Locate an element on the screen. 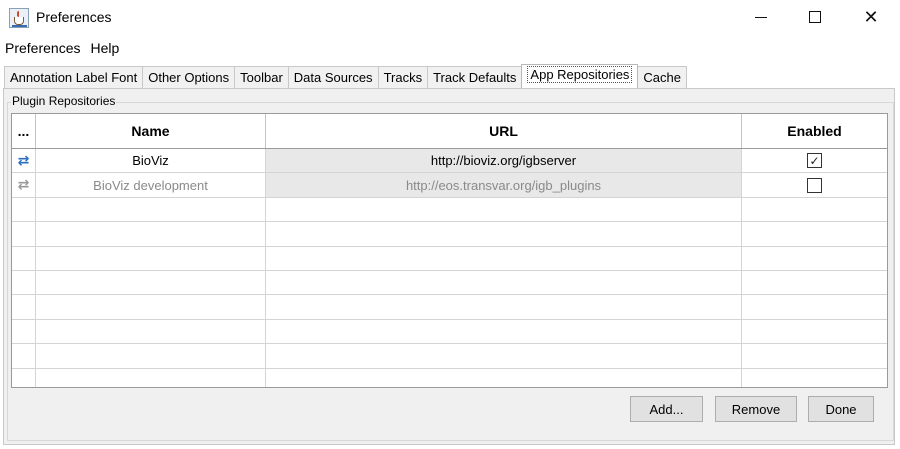  minimize-button is located at coordinates (761, 17).